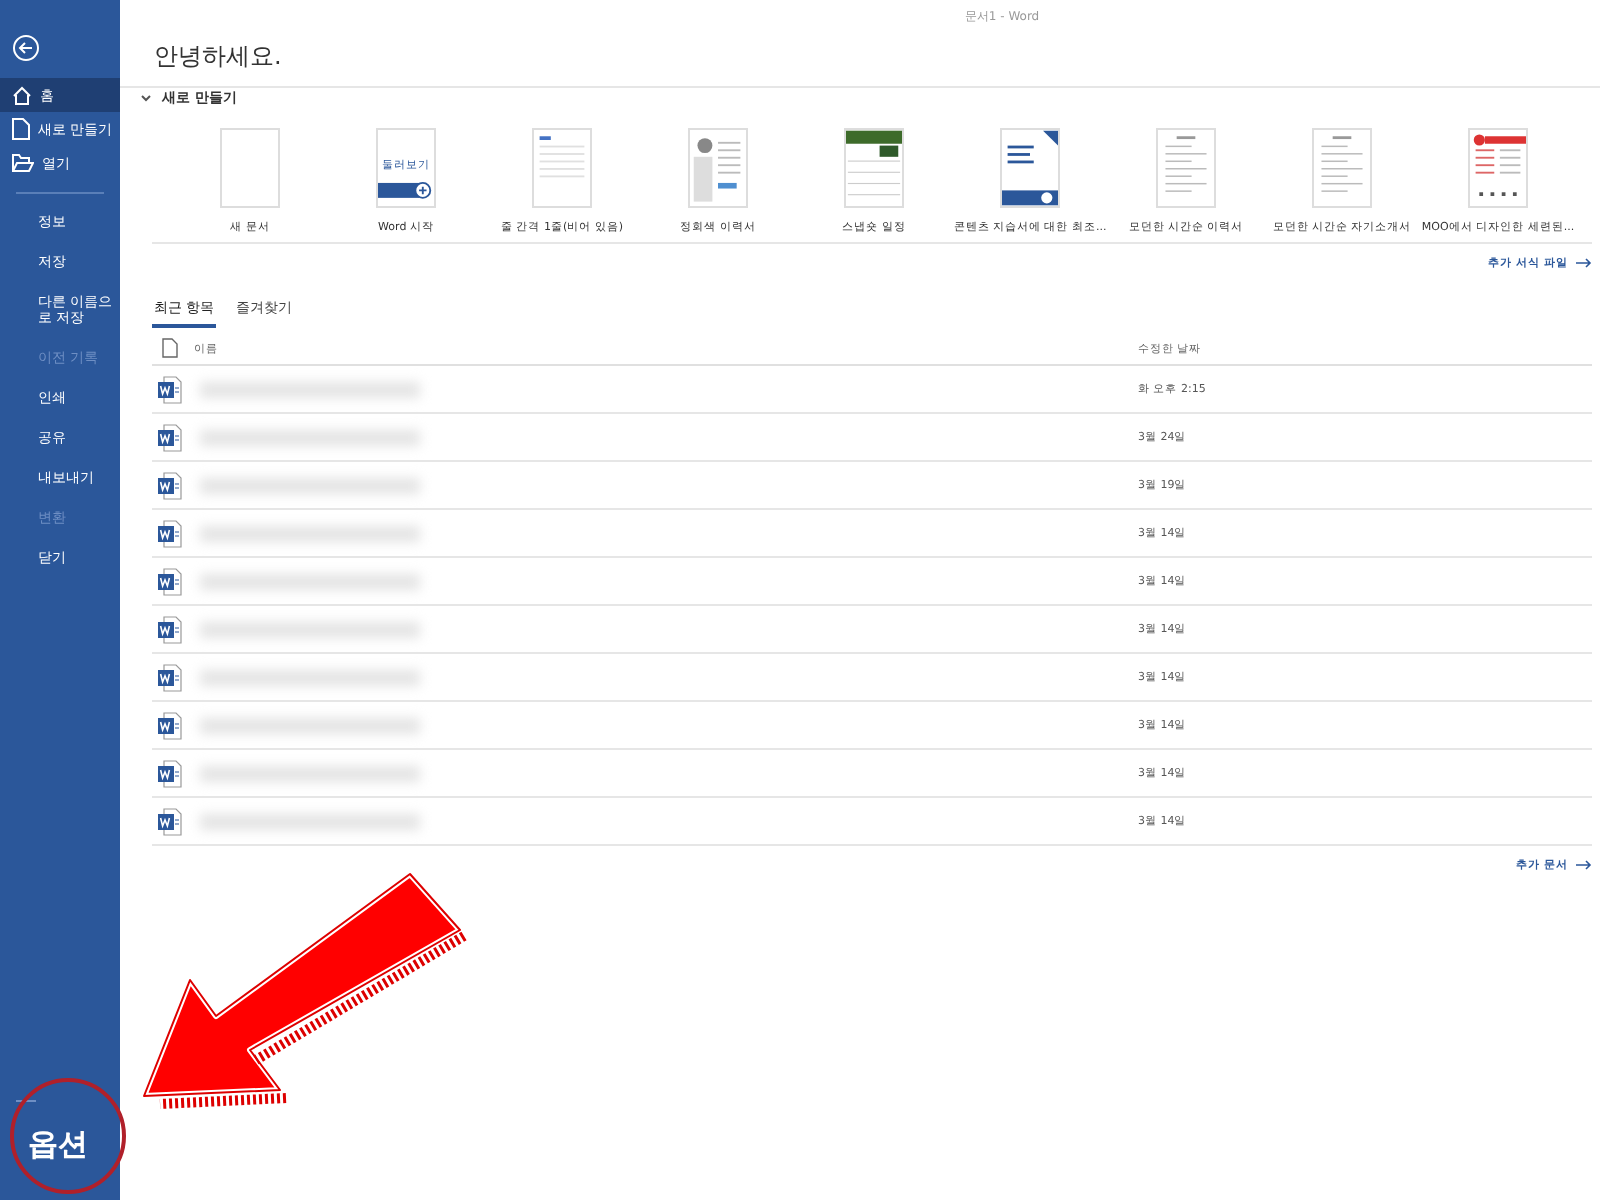 The width and height of the screenshot is (1600, 1200). I want to click on chevron-icon, so click(146, 98).